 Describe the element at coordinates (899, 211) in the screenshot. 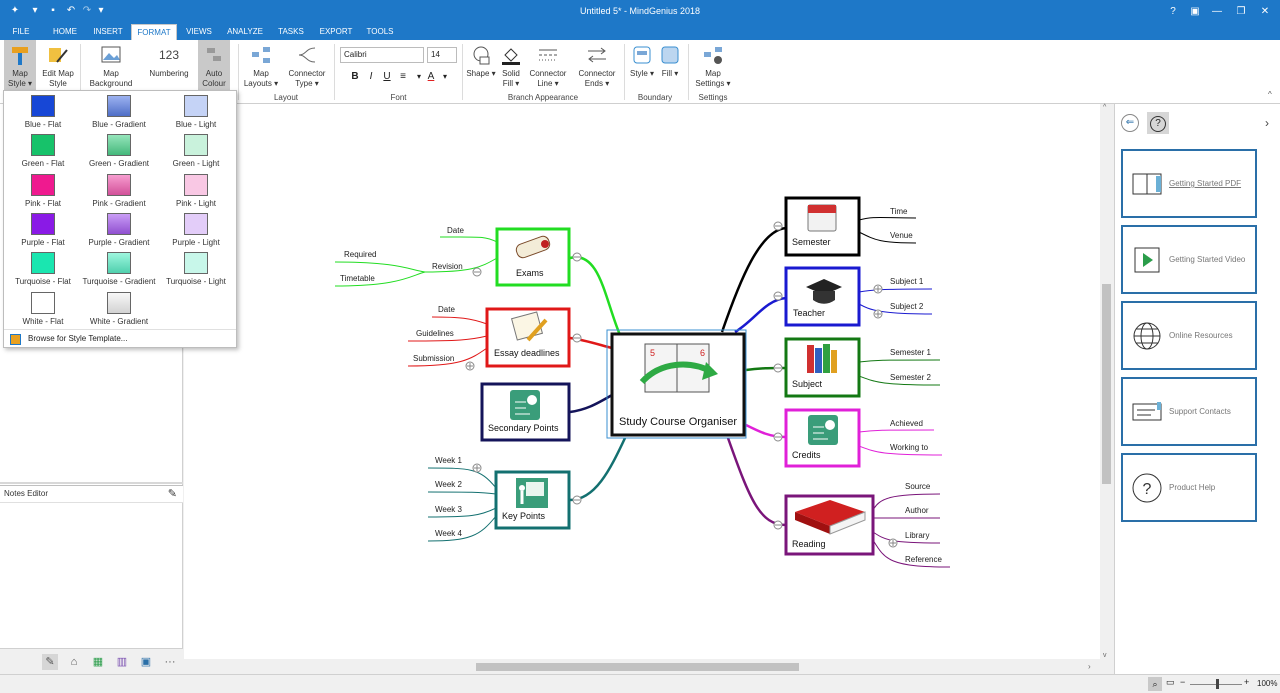

I see `sub-time: Time` at that location.